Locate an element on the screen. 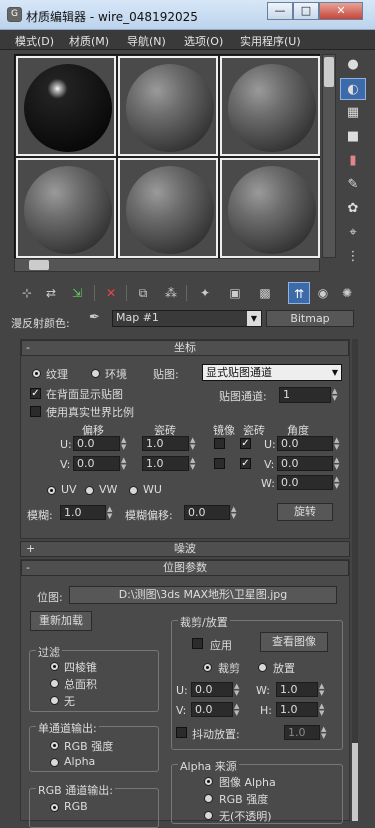 Image resolution: width=375 pixels, height=828 pixels. show-back-checkbox: ✓ is located at coordinates (35, 393).